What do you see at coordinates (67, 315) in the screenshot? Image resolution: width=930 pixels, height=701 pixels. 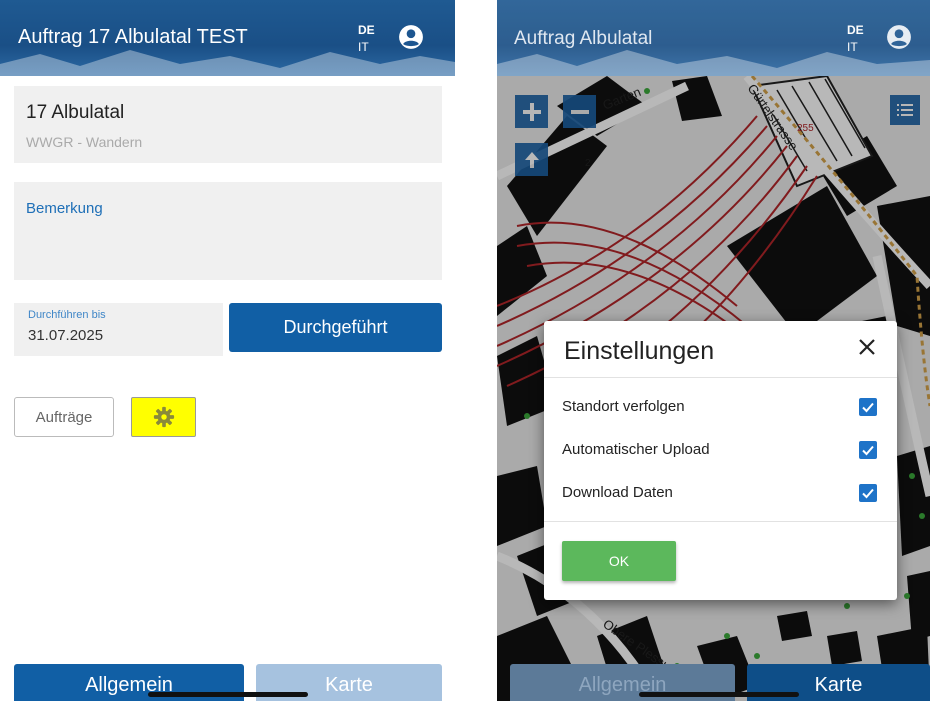 I see `due-date-label: Durchführen bis` at bounding box center [67, 315].